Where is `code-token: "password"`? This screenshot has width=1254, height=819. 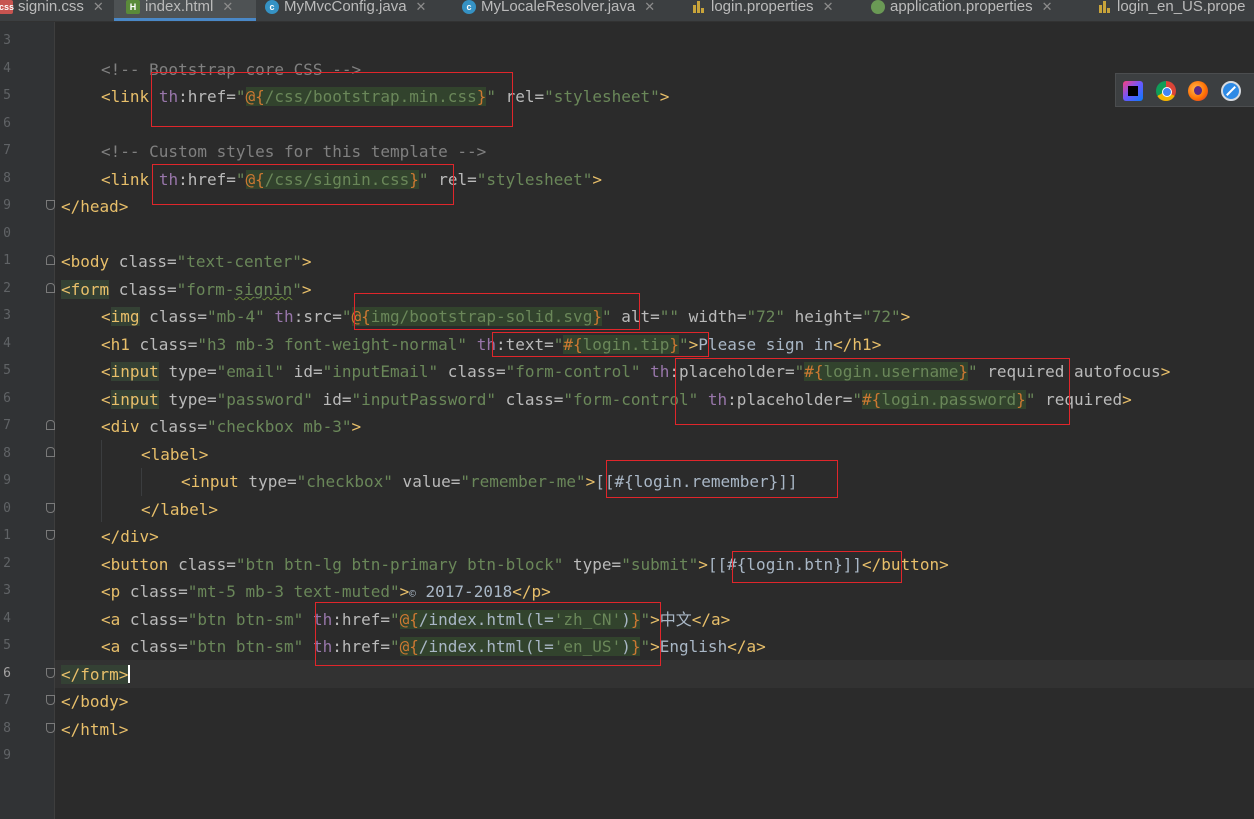
code-token: "password" is located at coordinates (264, 399).